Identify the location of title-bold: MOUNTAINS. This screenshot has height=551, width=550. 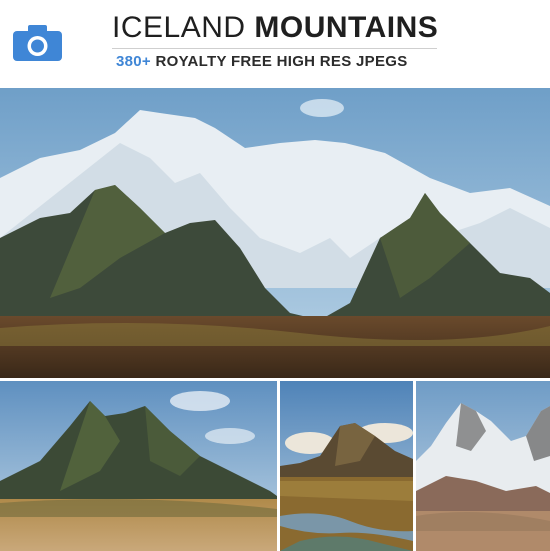
(346, 27).